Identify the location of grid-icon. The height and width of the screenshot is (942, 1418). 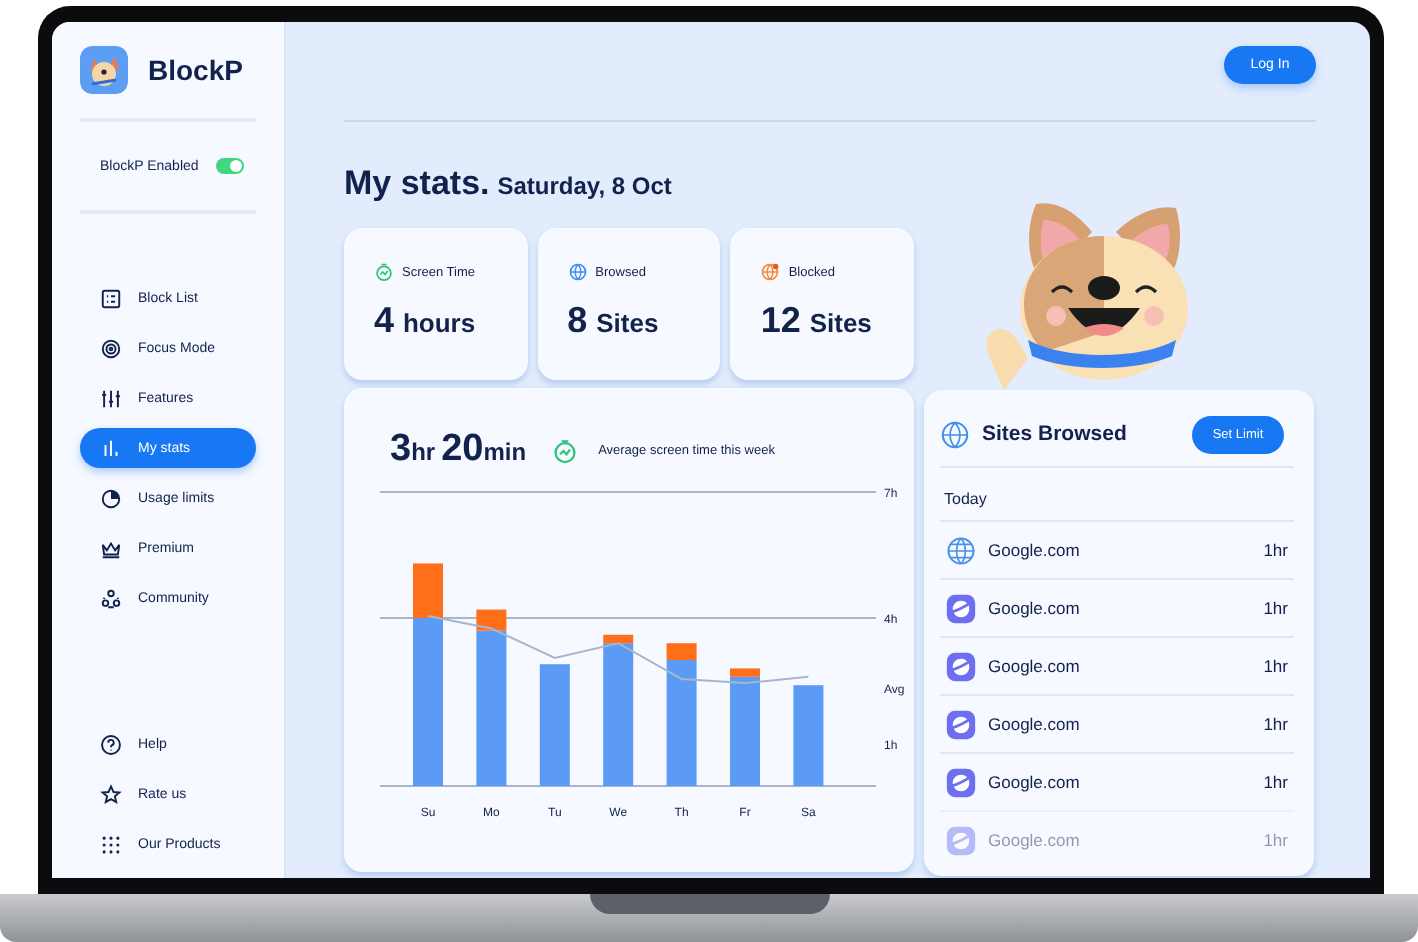
(111, 844).